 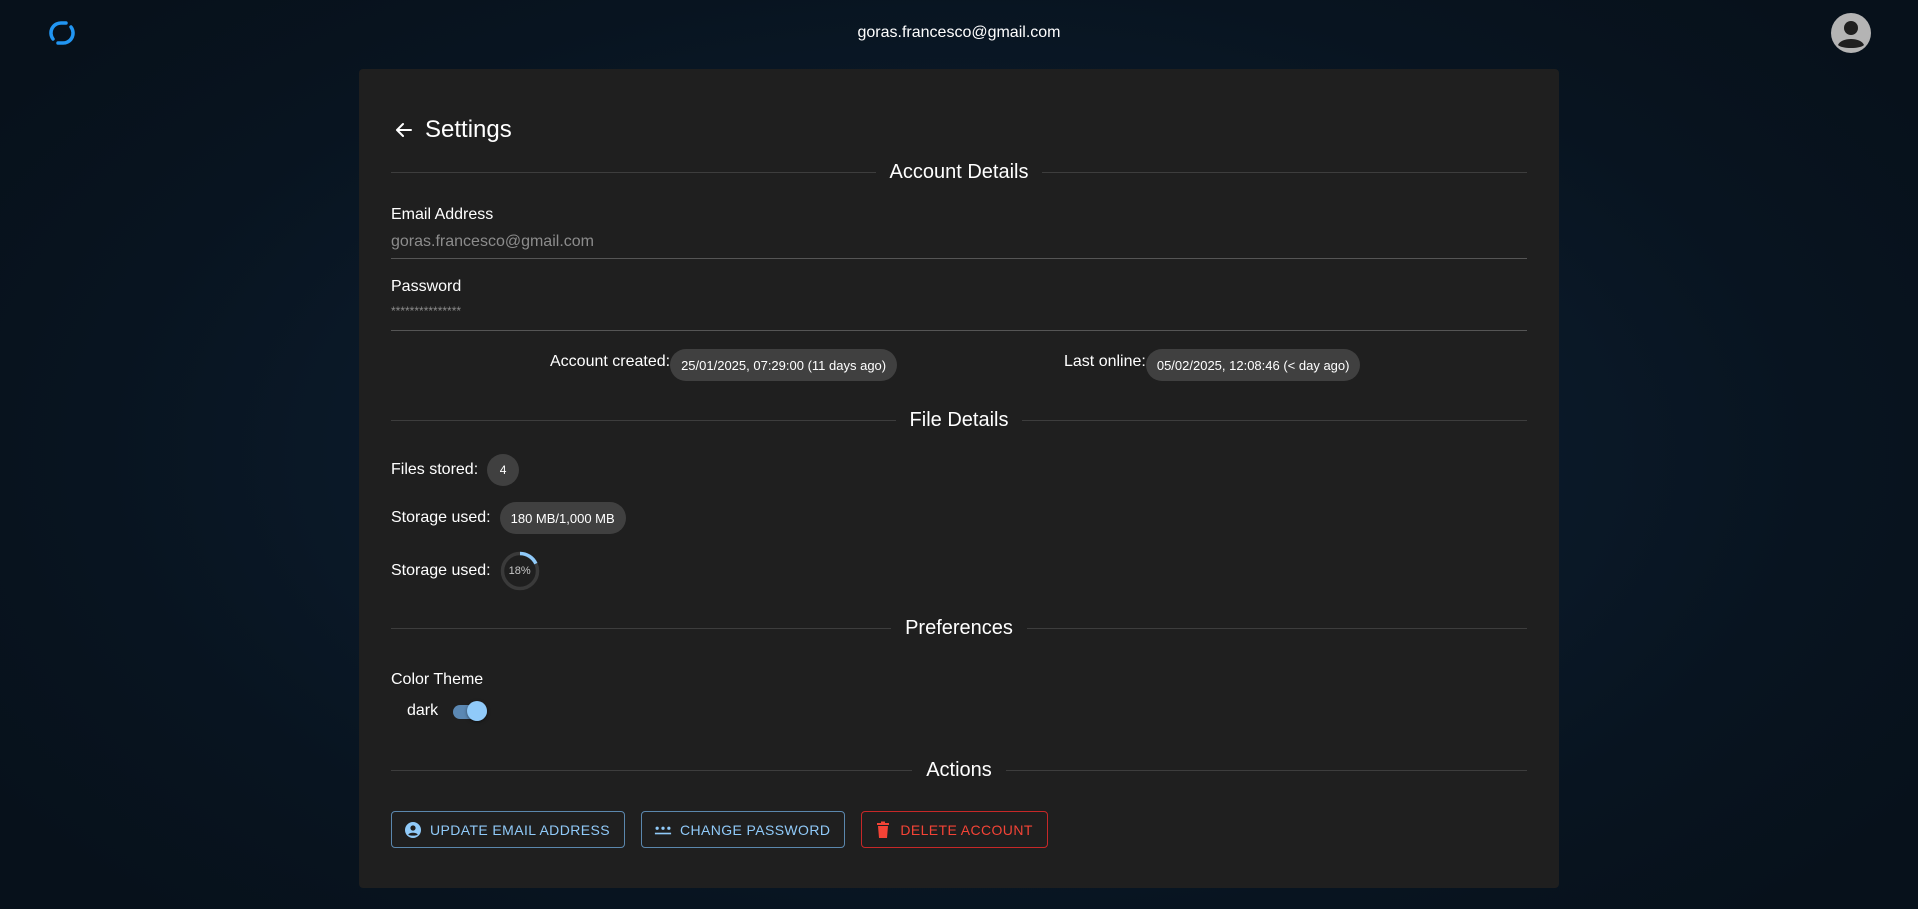 I want to click on theme-toggle-switch, so click(x=469, y=711).